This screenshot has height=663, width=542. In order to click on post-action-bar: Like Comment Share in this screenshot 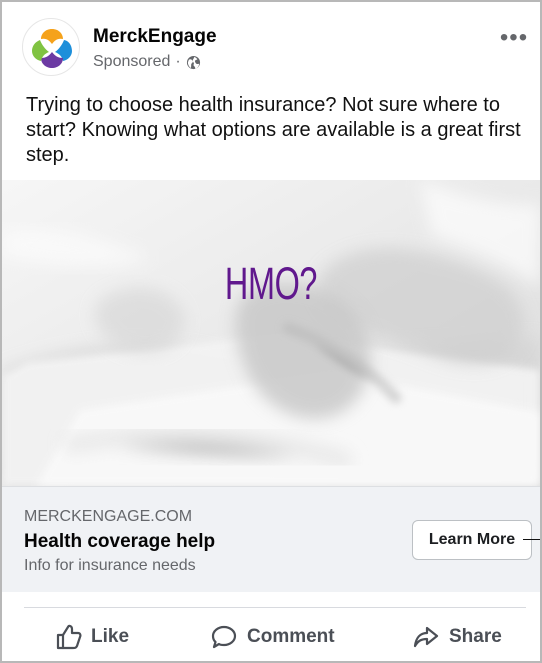, I will do `click(271, 626)`.